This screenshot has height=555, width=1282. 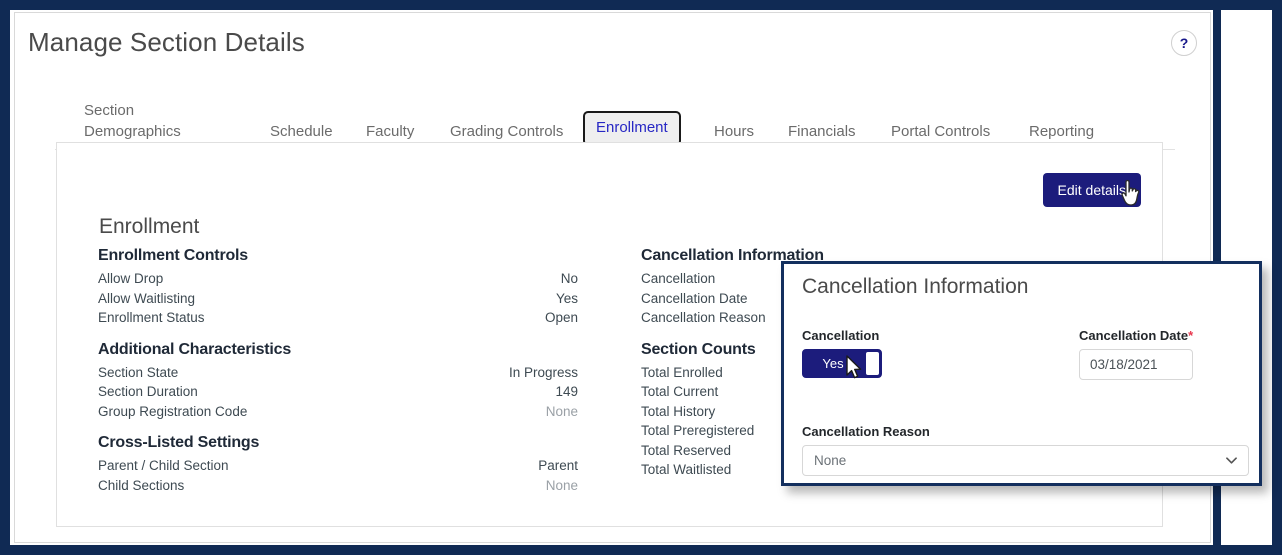 I want to click on detail-row-value: Parent, so click(x=558, y=465).